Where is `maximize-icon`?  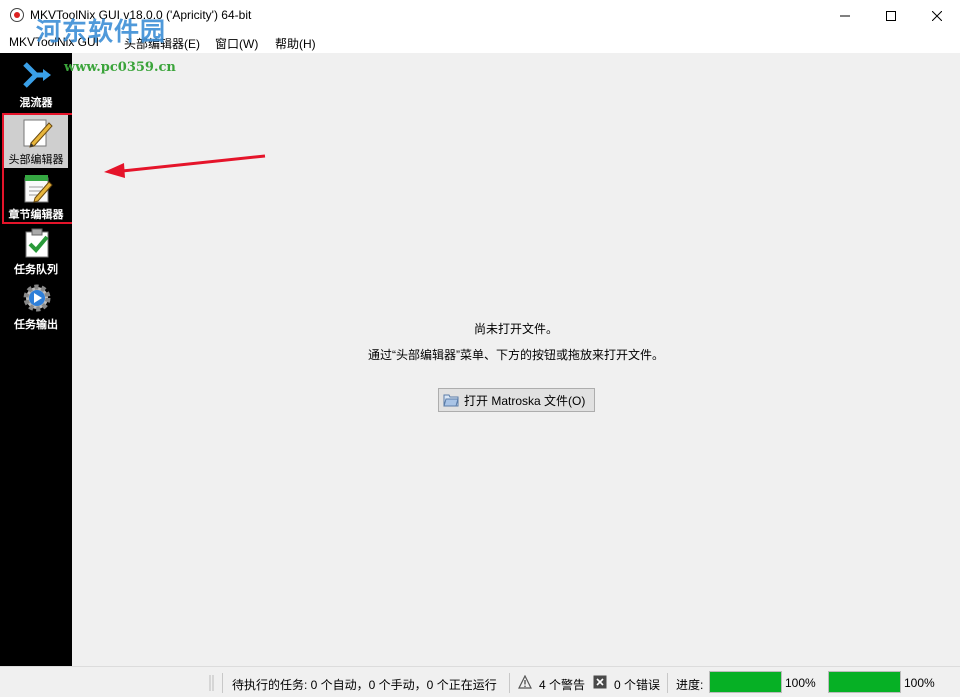
maximize-icon is located at coordinates (891, 15).